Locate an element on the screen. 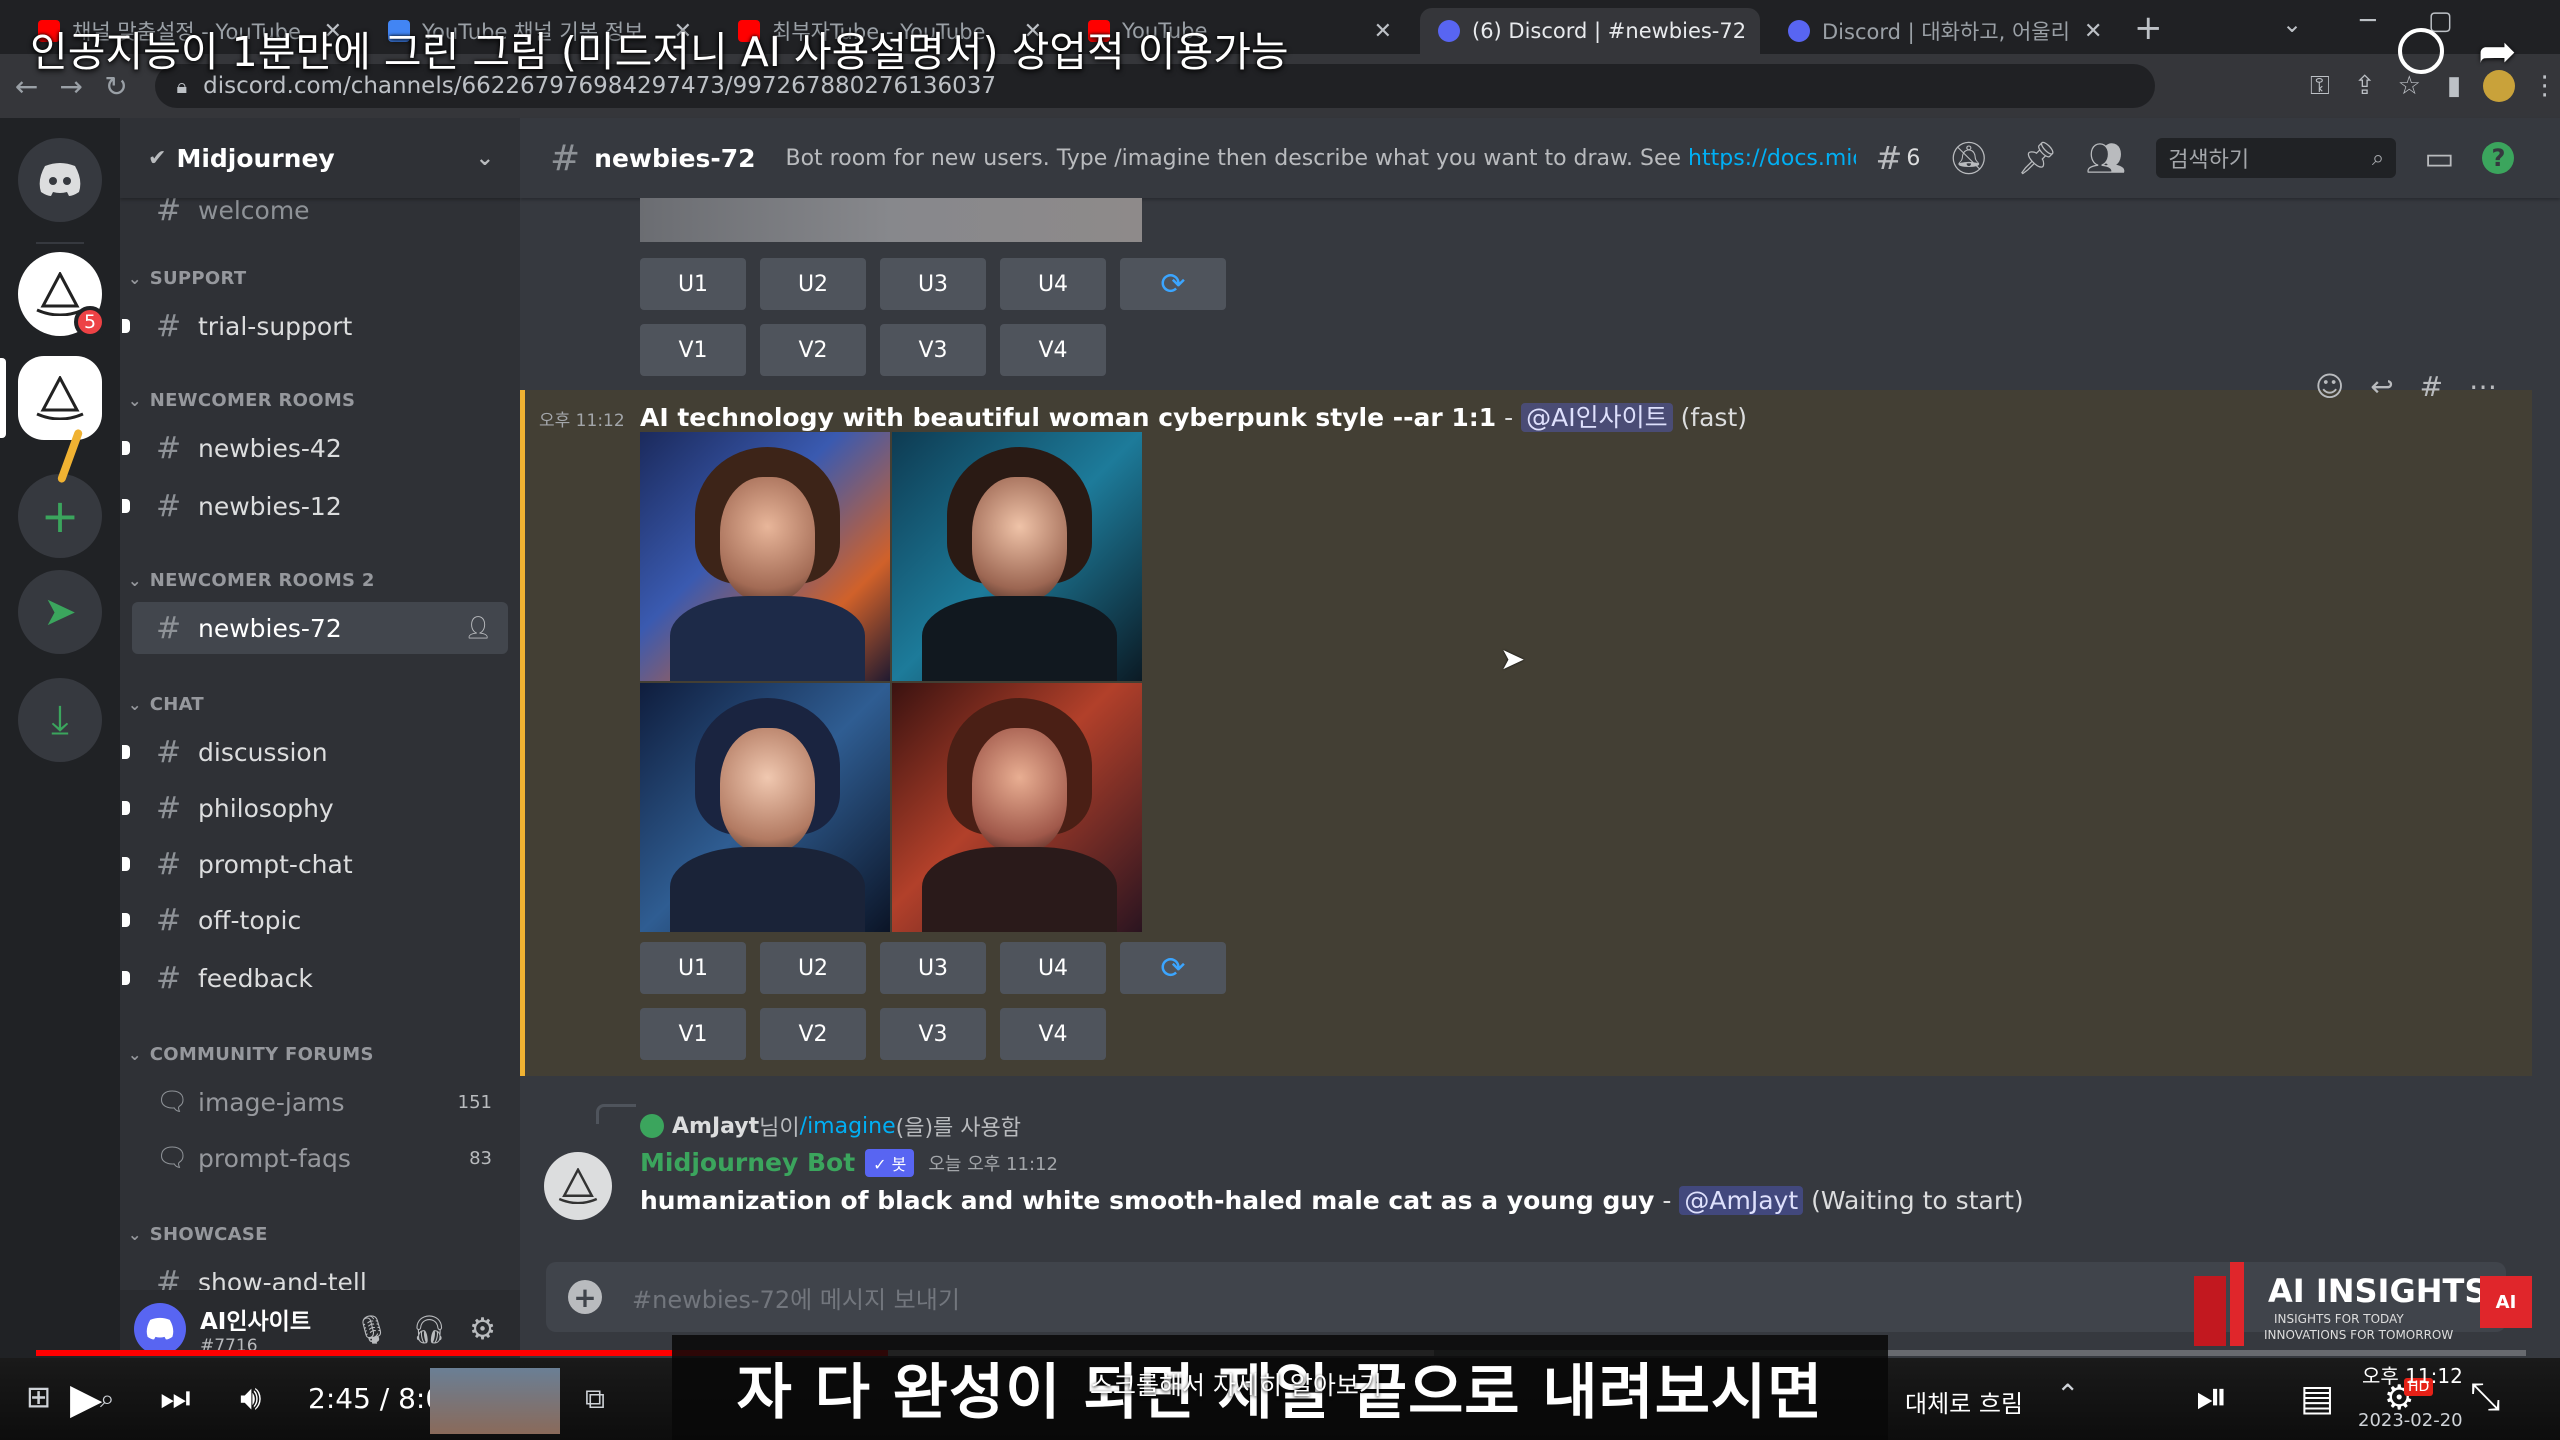 Image resolution: width=2560 pixels, height=1440 pixels. reply-icon: ↩ is located at coordinates (2381, 386).